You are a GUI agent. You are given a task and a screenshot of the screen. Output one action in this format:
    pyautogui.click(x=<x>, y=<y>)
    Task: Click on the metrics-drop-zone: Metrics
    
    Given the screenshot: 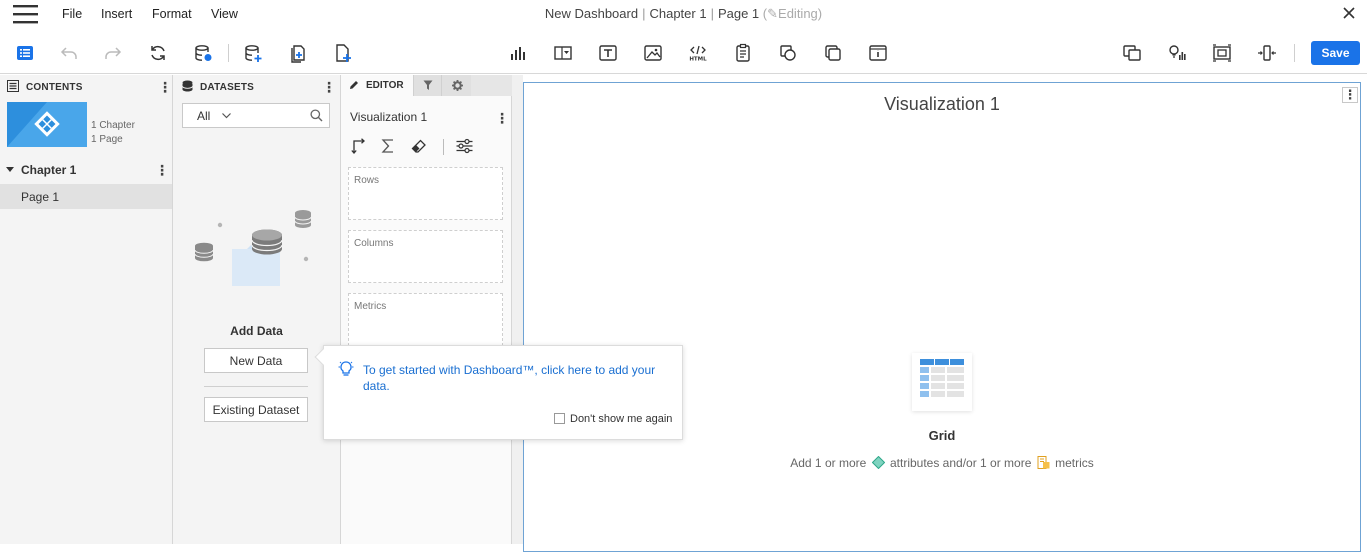 What is the action you would take?
    pyautogui.click(x=425, y=319)
    